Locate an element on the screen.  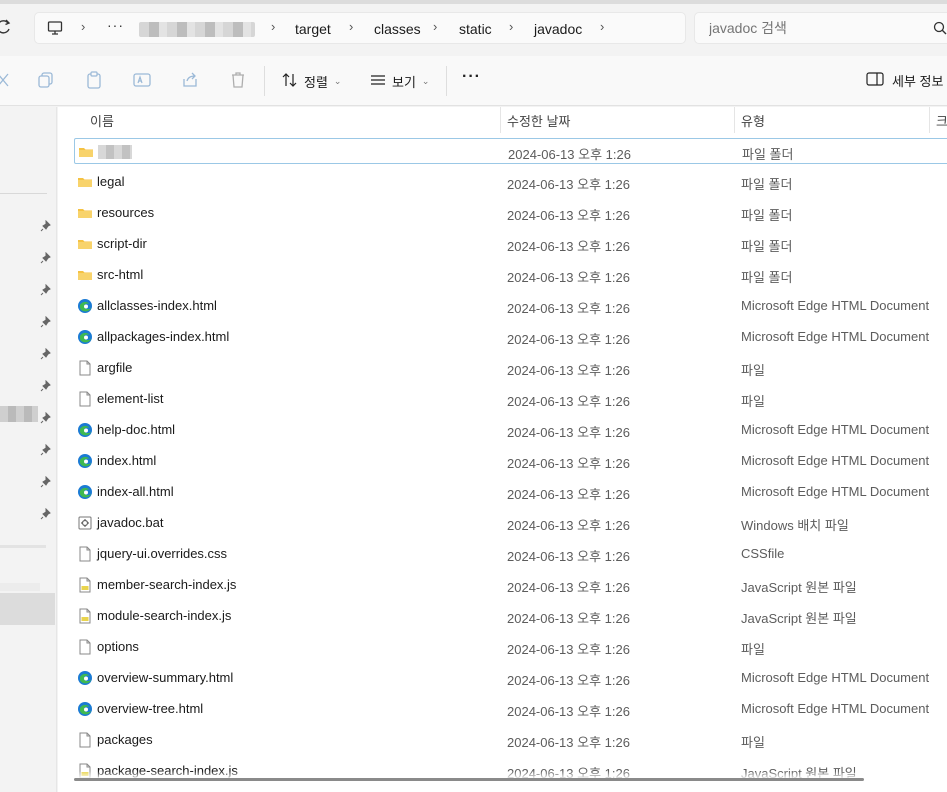
file-name: jquery-ui.overrides.css is located at coordinates (162, 553).